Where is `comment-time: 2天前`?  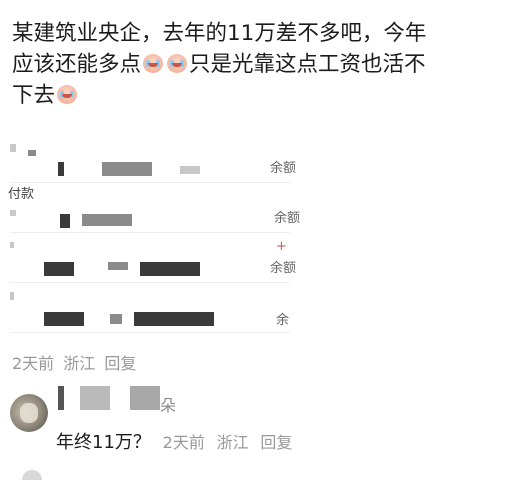 comment-time: 2天前 is located at coordinates (183, 442).